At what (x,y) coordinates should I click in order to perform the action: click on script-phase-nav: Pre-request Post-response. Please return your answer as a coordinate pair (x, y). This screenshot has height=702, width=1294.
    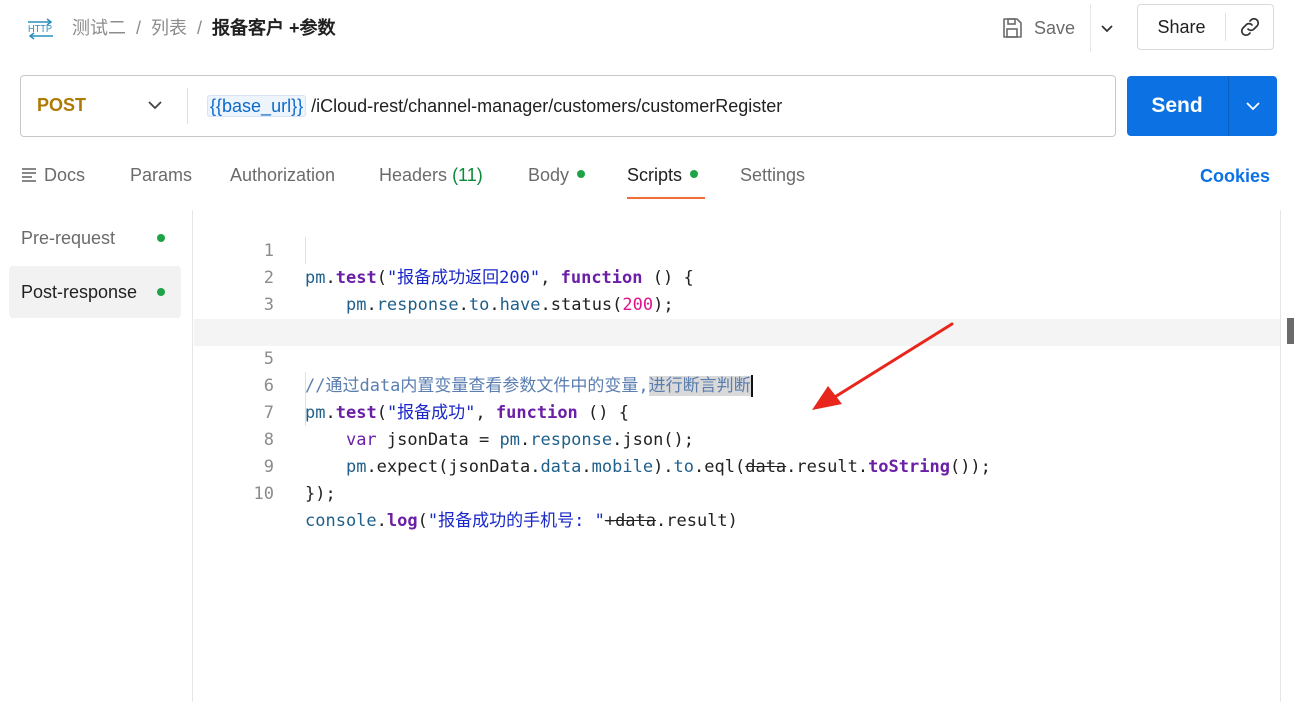
    Looking at the image, I should click on (96, 456).